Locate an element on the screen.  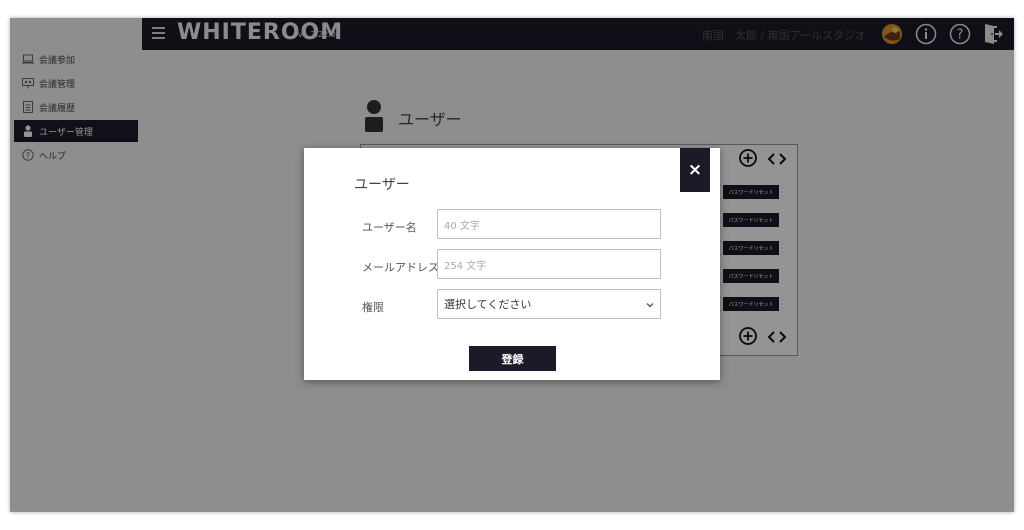
chevron-down-icon is located at coordinates (650, 305).